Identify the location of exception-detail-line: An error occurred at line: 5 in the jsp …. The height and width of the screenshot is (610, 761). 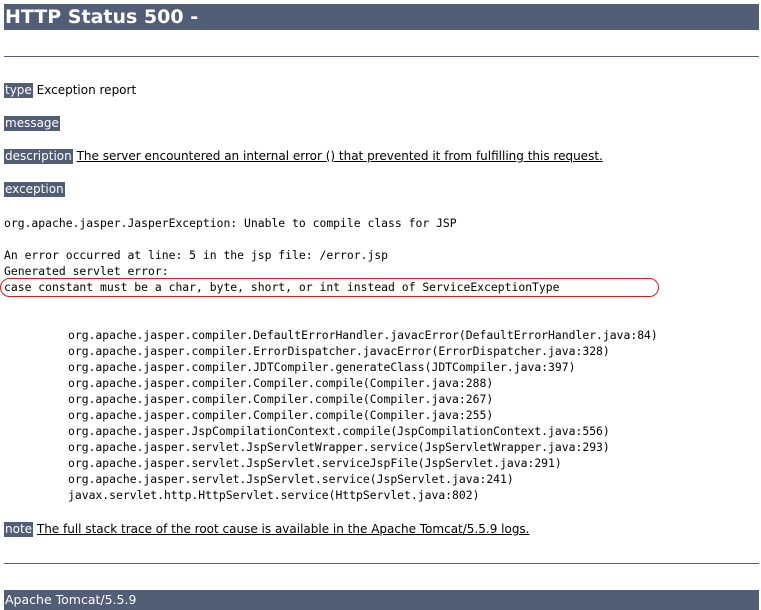
(196, 255).